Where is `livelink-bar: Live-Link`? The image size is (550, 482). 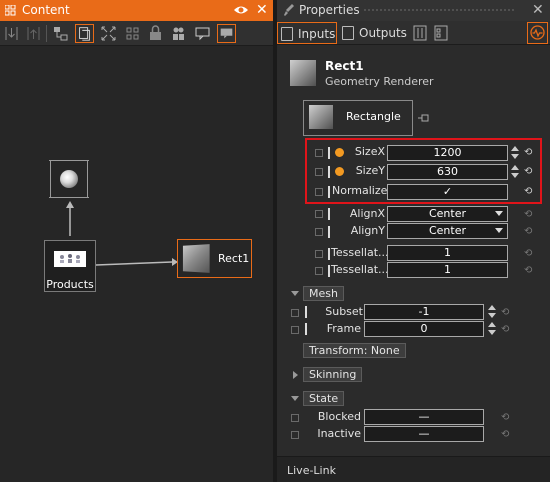 livelink-bar: Live-Link is located at coordinates (413, 469).